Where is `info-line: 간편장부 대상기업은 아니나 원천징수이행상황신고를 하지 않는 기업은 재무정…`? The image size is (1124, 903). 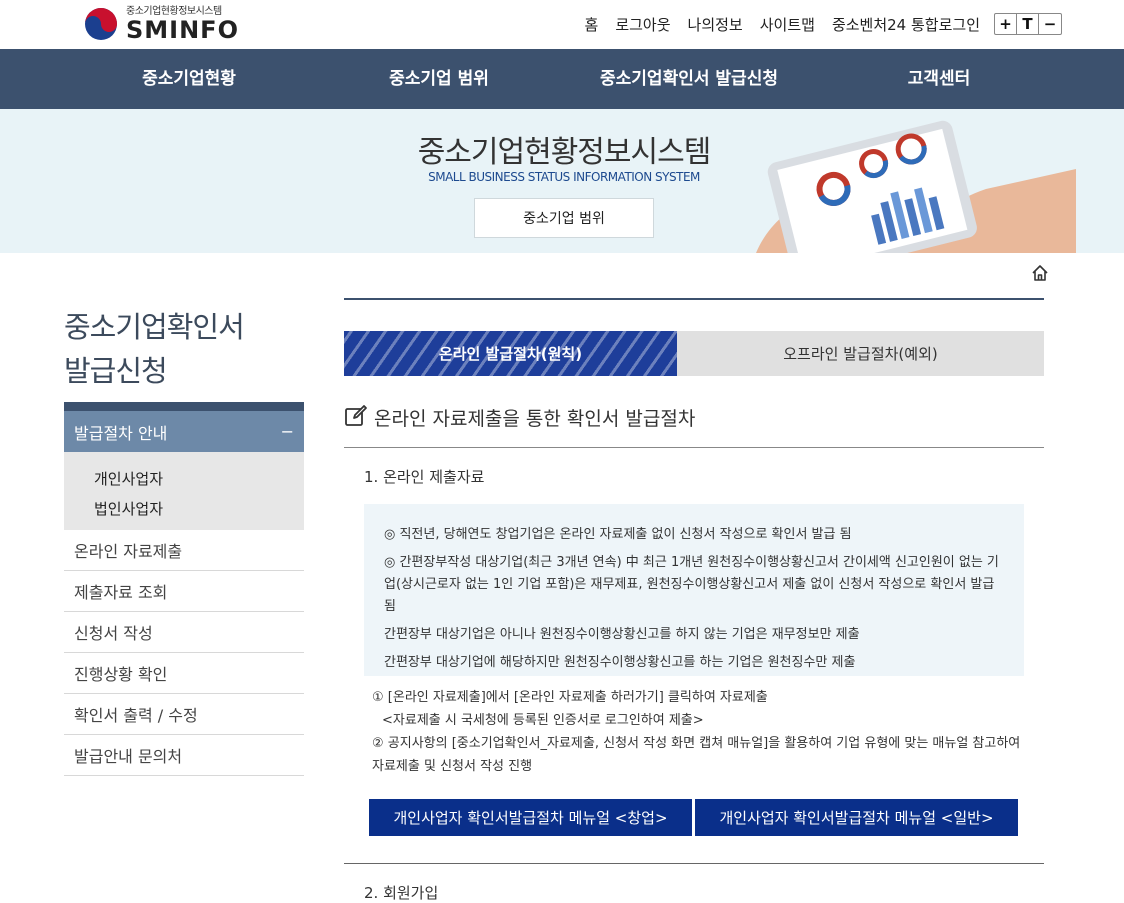
info-line: 간편장부 대상기업은 아니나 원천징수이행상황신고를 하지 않는 기업은 재무정… is located at coordinates (622, 634).